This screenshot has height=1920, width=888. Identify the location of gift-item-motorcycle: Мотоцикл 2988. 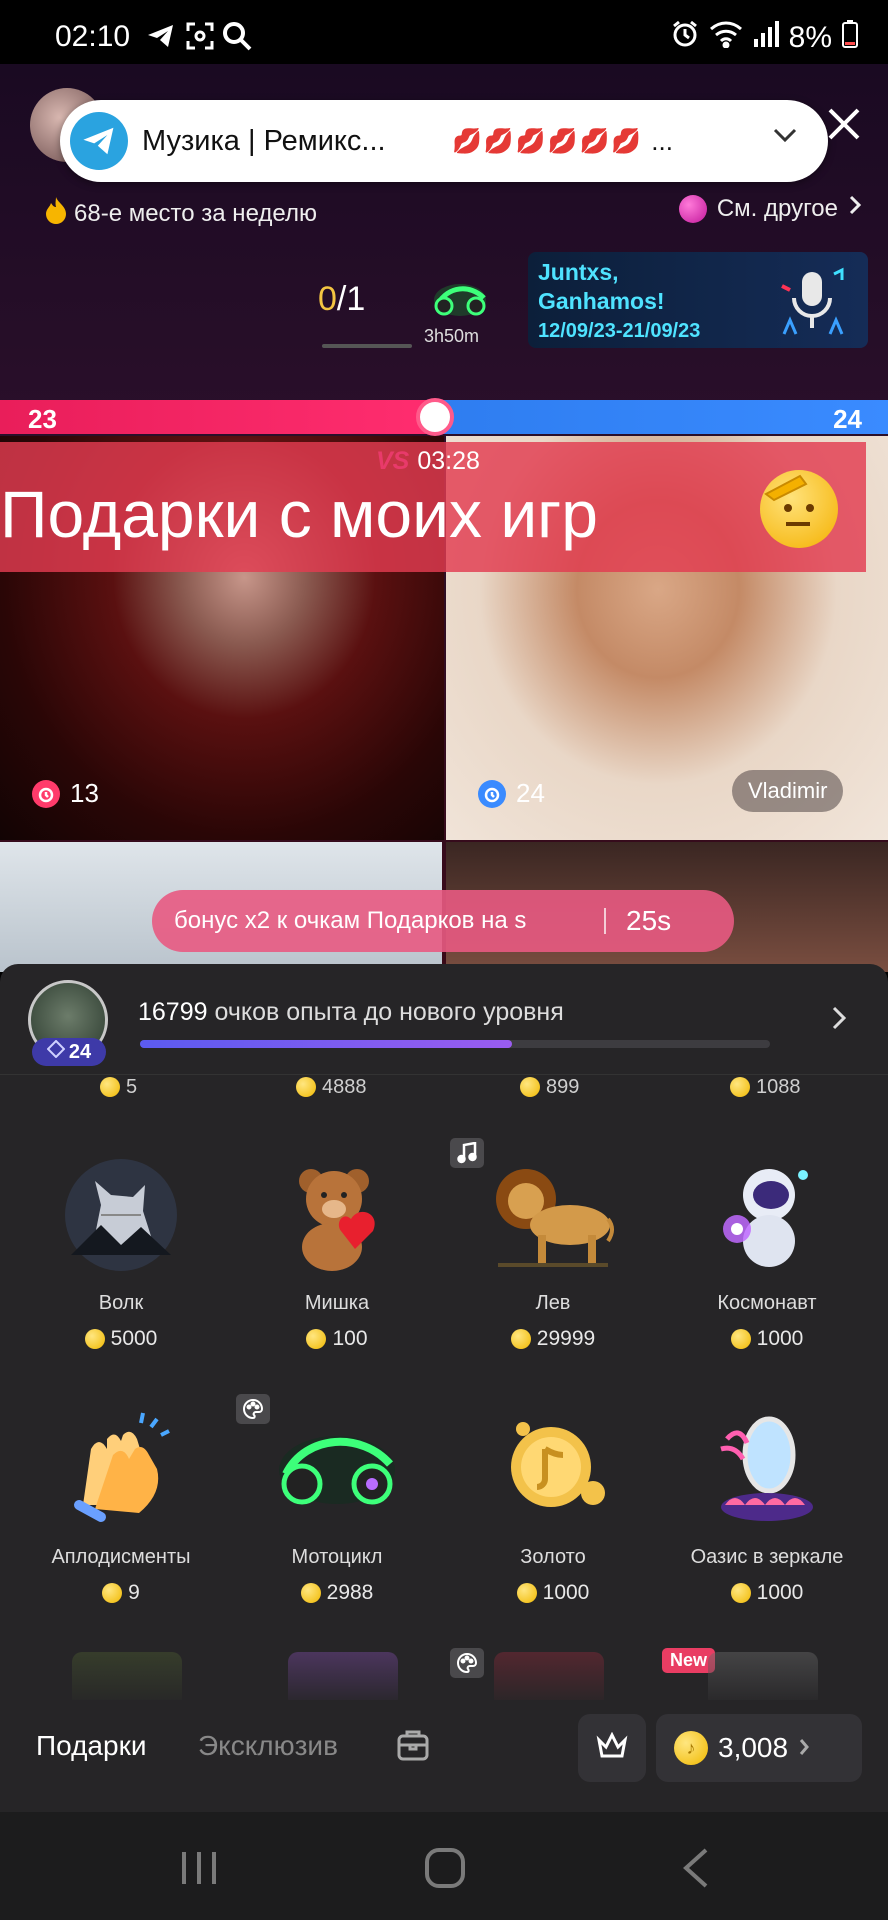
(337, 1504).